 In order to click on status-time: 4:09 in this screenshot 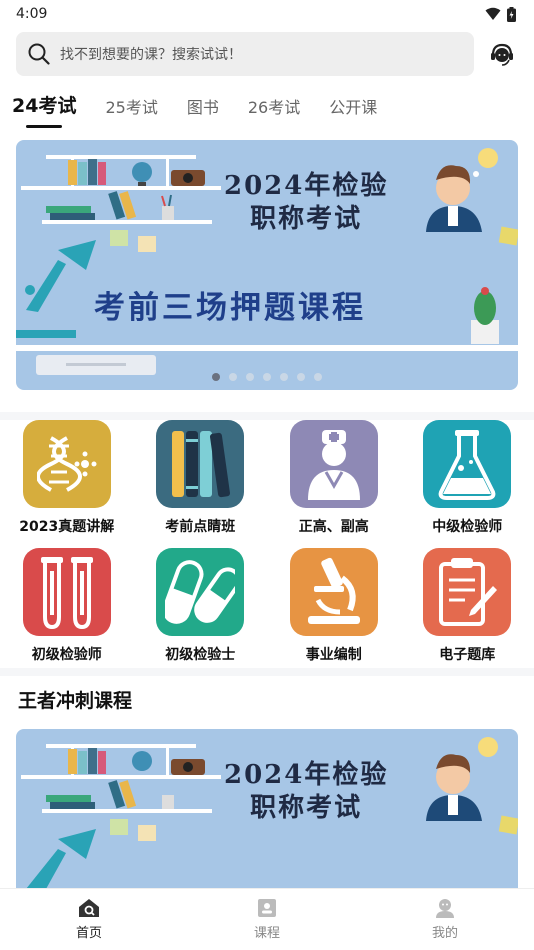, I will do `click(32, 14)`.